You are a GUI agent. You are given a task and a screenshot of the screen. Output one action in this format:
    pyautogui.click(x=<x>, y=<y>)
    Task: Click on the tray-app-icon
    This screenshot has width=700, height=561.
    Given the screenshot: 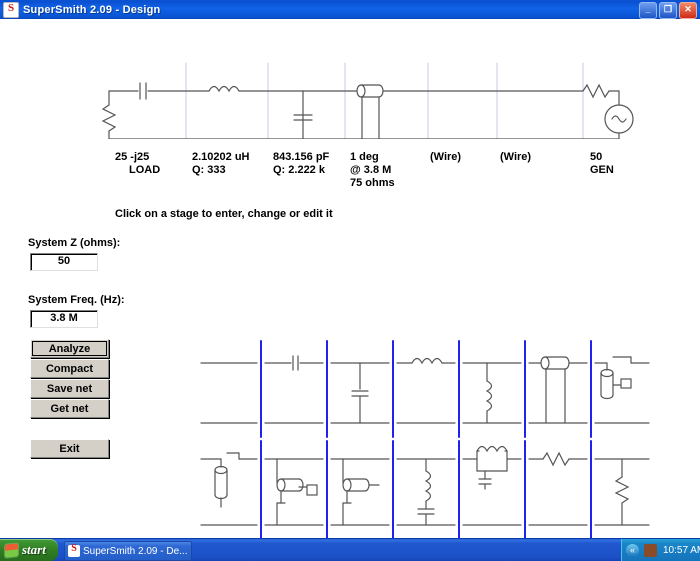 What is the action you would take?
    pyautogui.click(x=650, y=550)
    